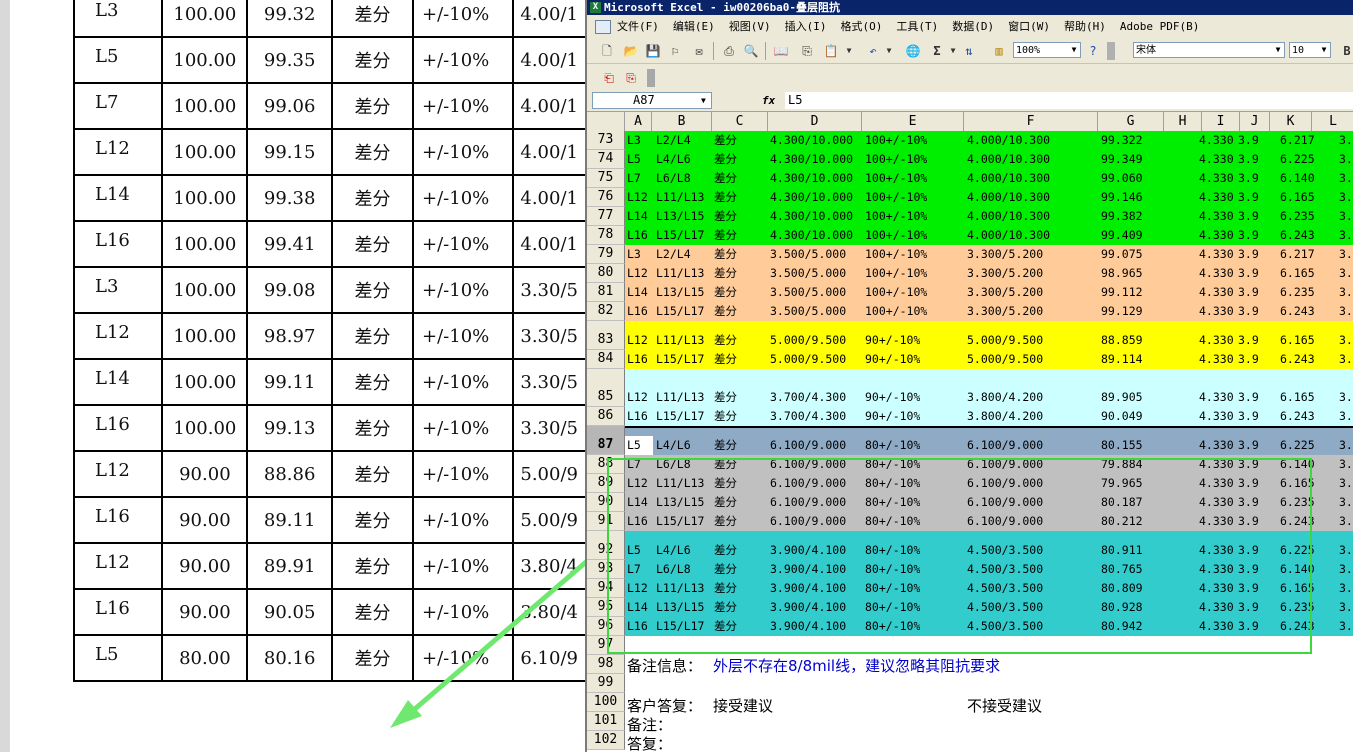  Describe the element at coordinates (1122, 311) in the screenshot. I see `cell: 99.129` at that location.